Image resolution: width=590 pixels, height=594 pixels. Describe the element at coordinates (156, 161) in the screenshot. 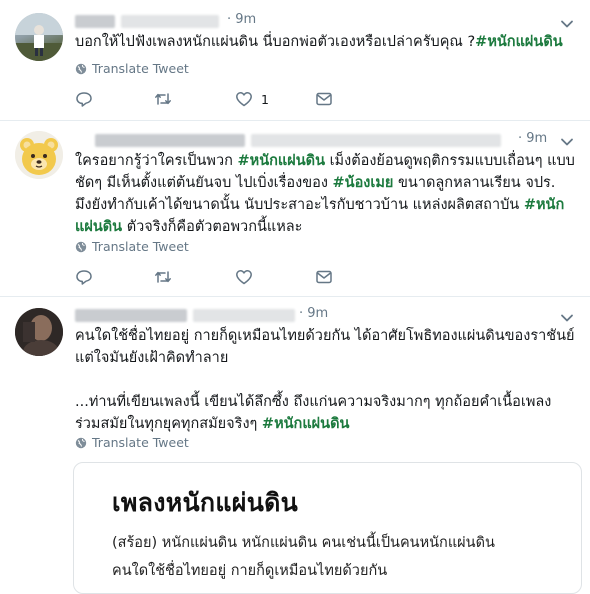

I see `tweet-text-segment: ใครอยากรู้ว่าใครเป็นพวก` at that location.